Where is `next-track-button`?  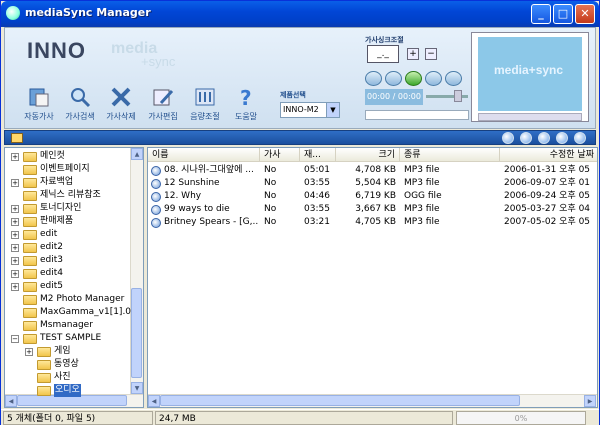
next-track-button is located at coordinates (453, 78).